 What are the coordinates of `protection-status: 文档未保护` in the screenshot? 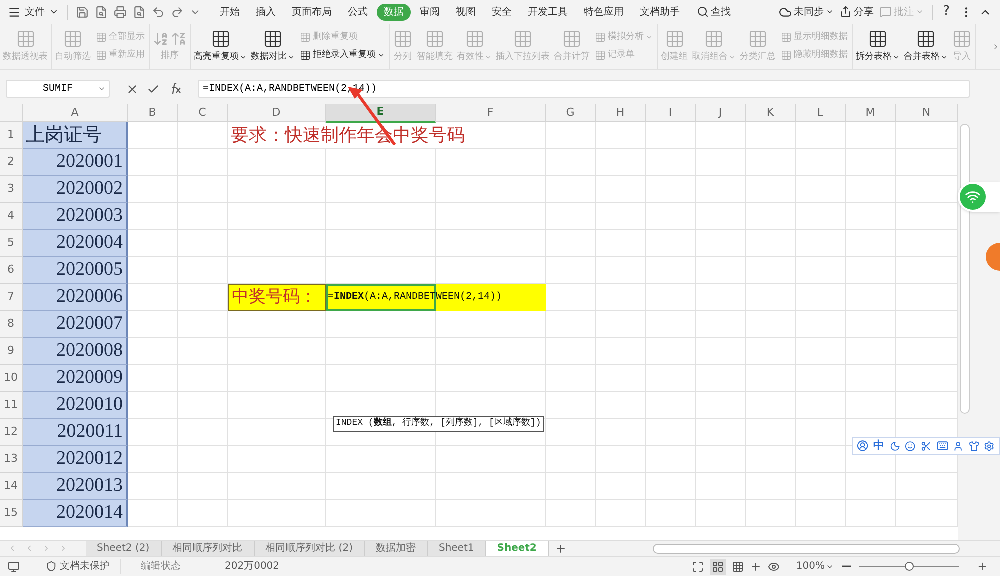 It's located at (83, 566).